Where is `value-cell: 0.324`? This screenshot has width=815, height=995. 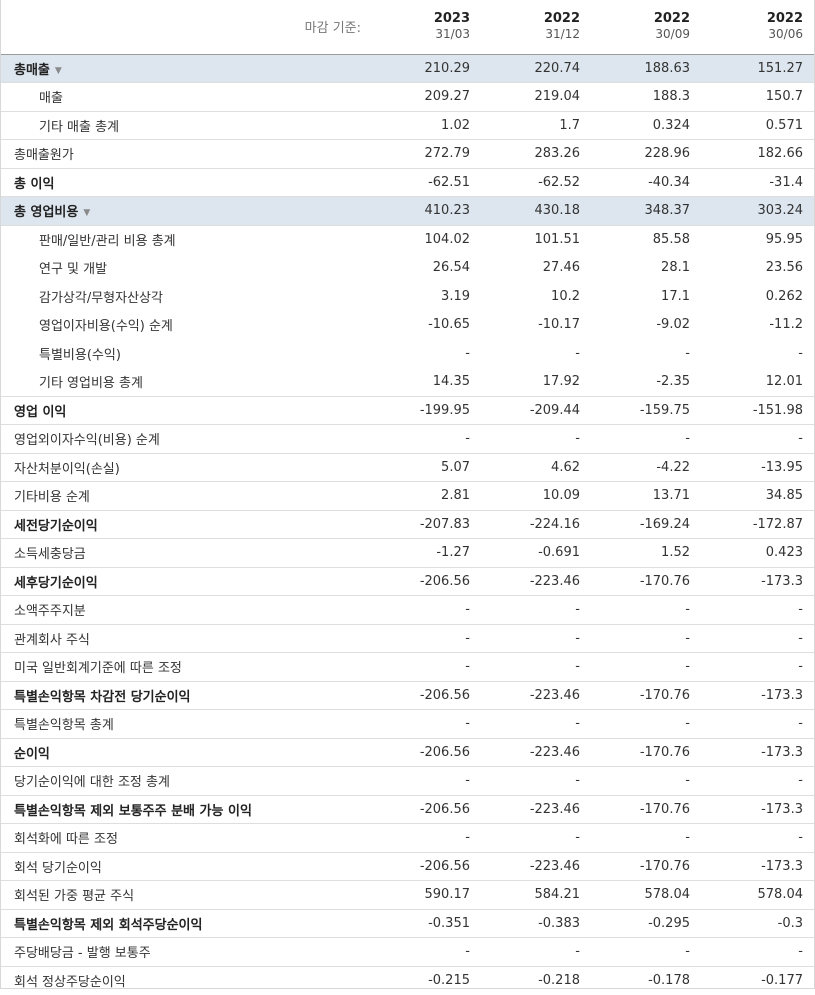 value-cell: 0.324 is located at coordinates (646, 125).